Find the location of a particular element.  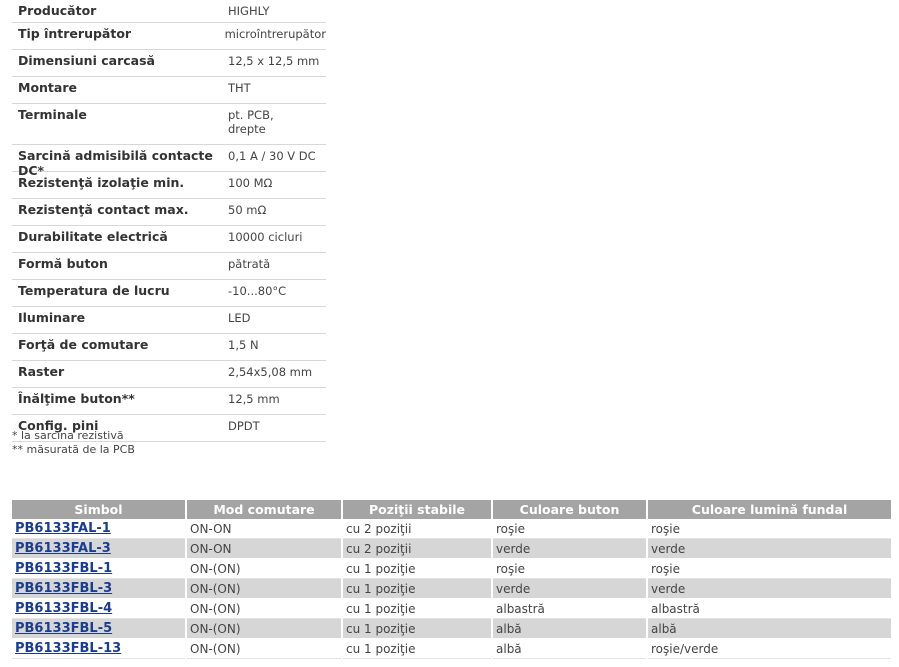

spec-label: Montare is located at coordinates (47, 87).